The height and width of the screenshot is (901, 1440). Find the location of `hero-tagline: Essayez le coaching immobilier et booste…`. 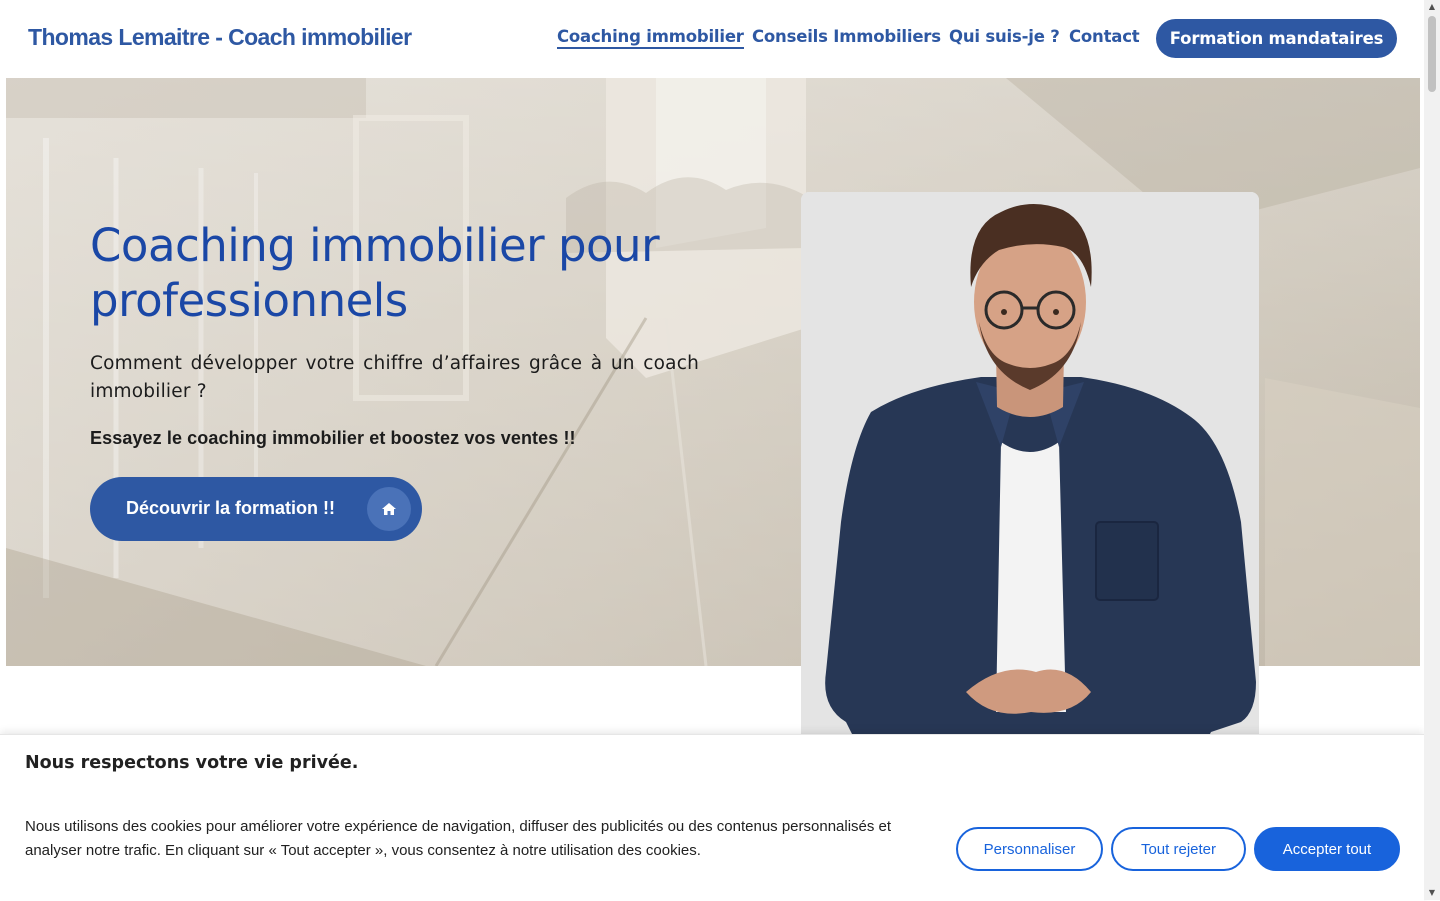

hero-tagline: Essayez le coaching immobilier et booste… is located at coordinates (333, 438).